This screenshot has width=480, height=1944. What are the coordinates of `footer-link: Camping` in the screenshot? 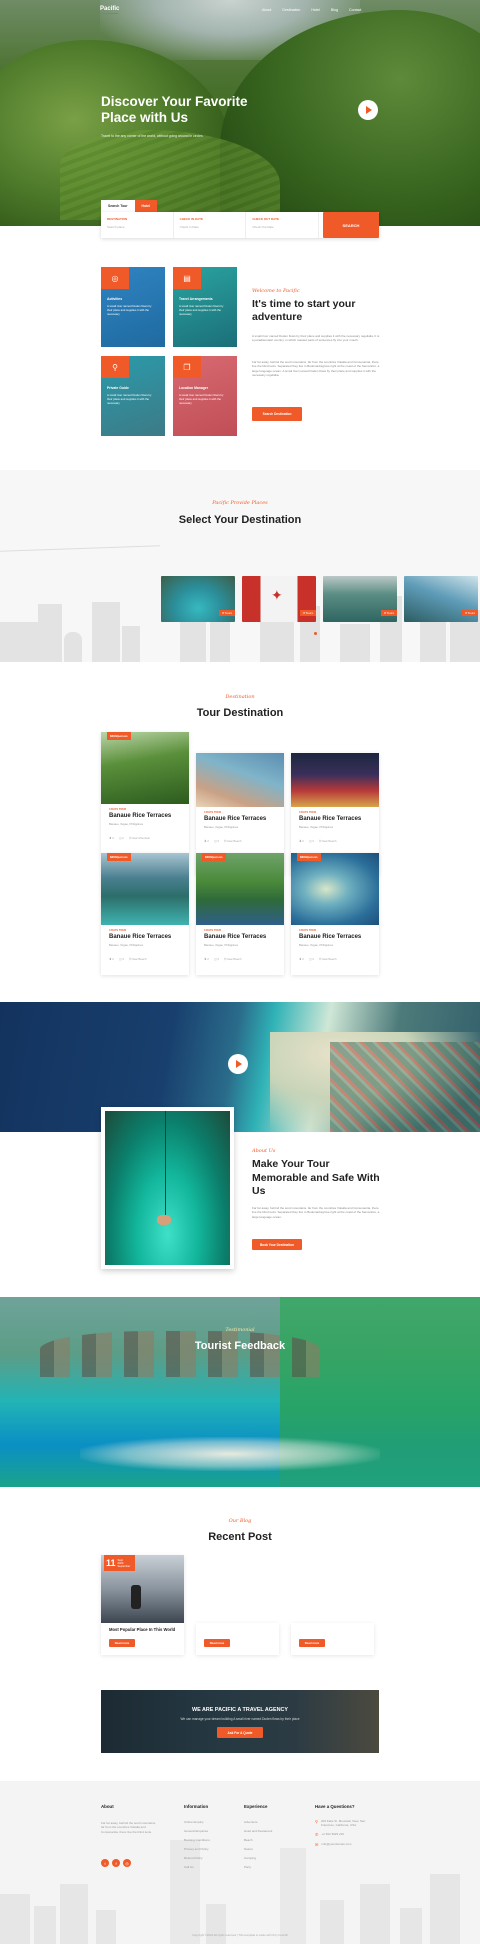 It's located at (258, 1858).